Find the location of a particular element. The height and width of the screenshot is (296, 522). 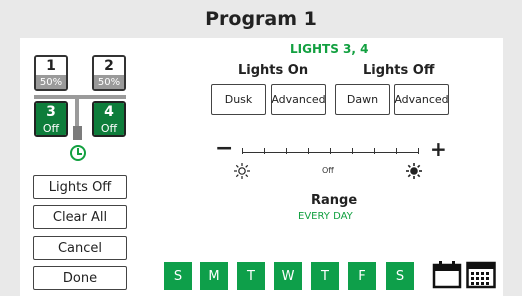

lights-off-dawn-button: Dawn is located at coordinates (362, 99).